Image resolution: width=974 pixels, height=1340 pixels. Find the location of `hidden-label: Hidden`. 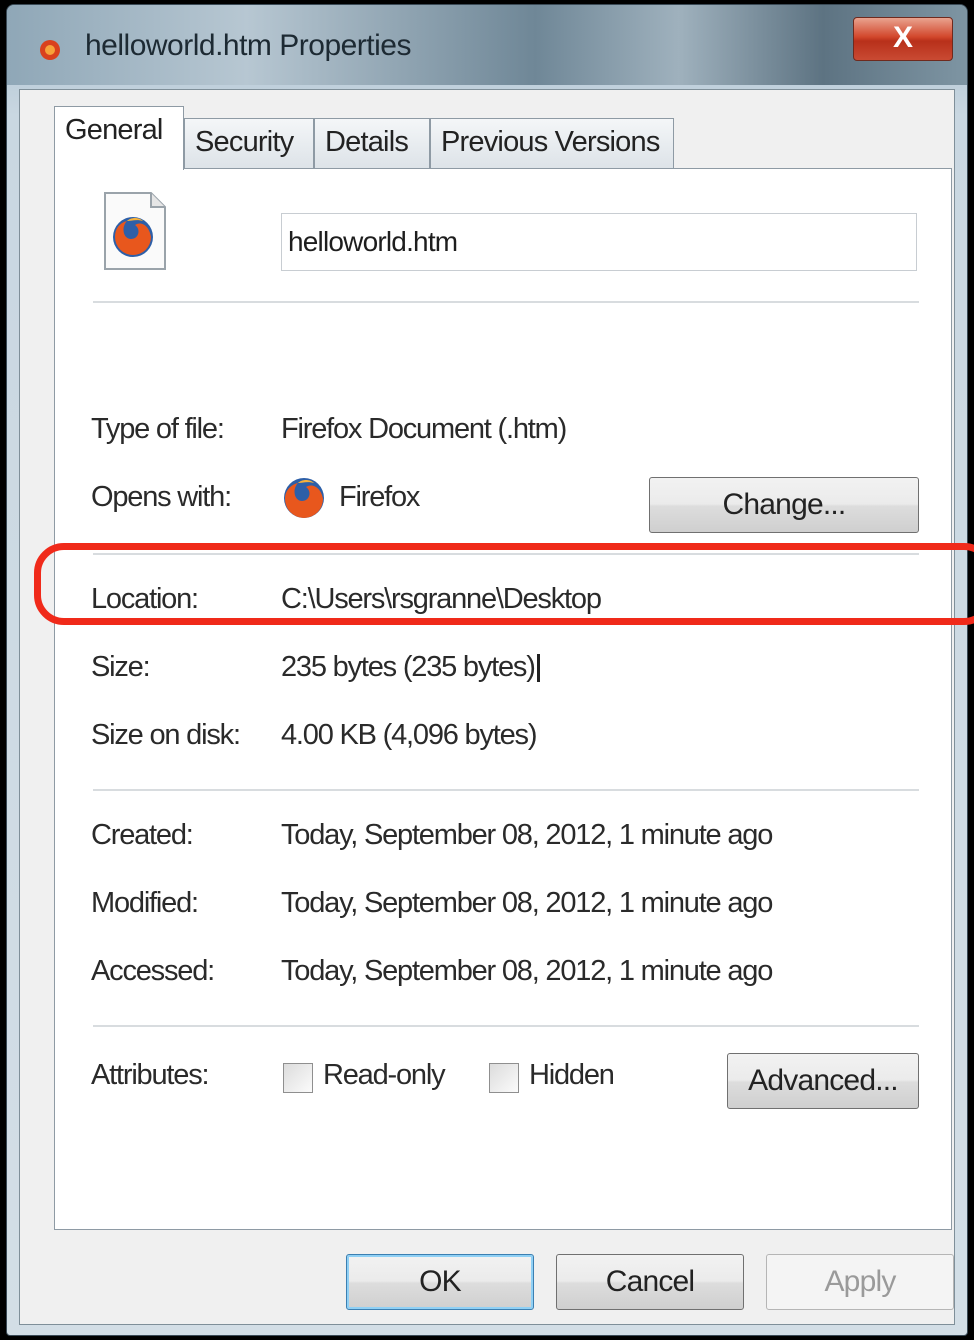

hidden-label: Hidden is located at coordinates (572, 1075).